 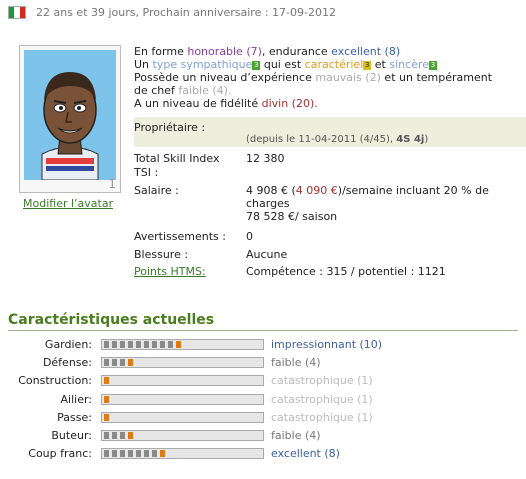 I want to click on edit-avatar-link: Modifier l’avatar, so click(x=68, y=203).